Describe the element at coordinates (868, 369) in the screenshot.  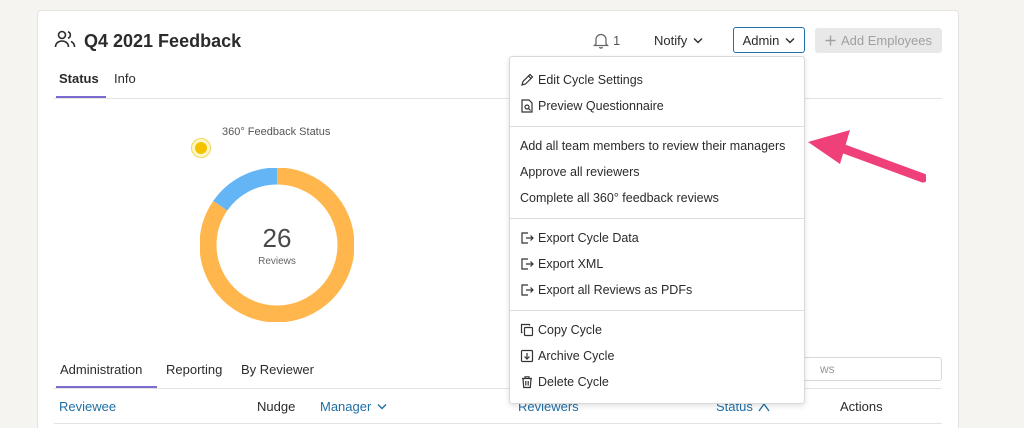
I see `search-reviews-input: ws` at that location.